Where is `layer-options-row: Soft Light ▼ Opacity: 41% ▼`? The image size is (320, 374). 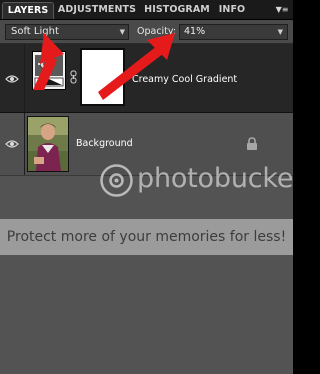 layer-options-row: Soft Light ▼ Opacity: 41% ▼ is located at coordinates (146, 32).